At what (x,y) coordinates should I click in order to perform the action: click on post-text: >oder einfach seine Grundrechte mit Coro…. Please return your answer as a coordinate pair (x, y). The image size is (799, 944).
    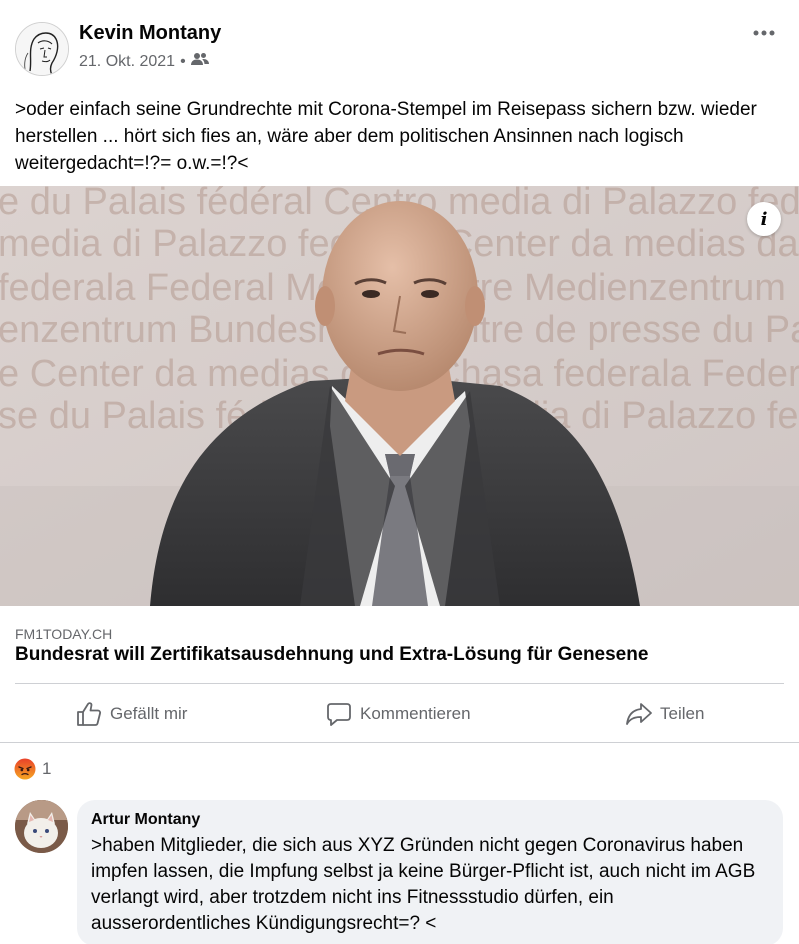
    Looking at the image, I should click on (386, 136).